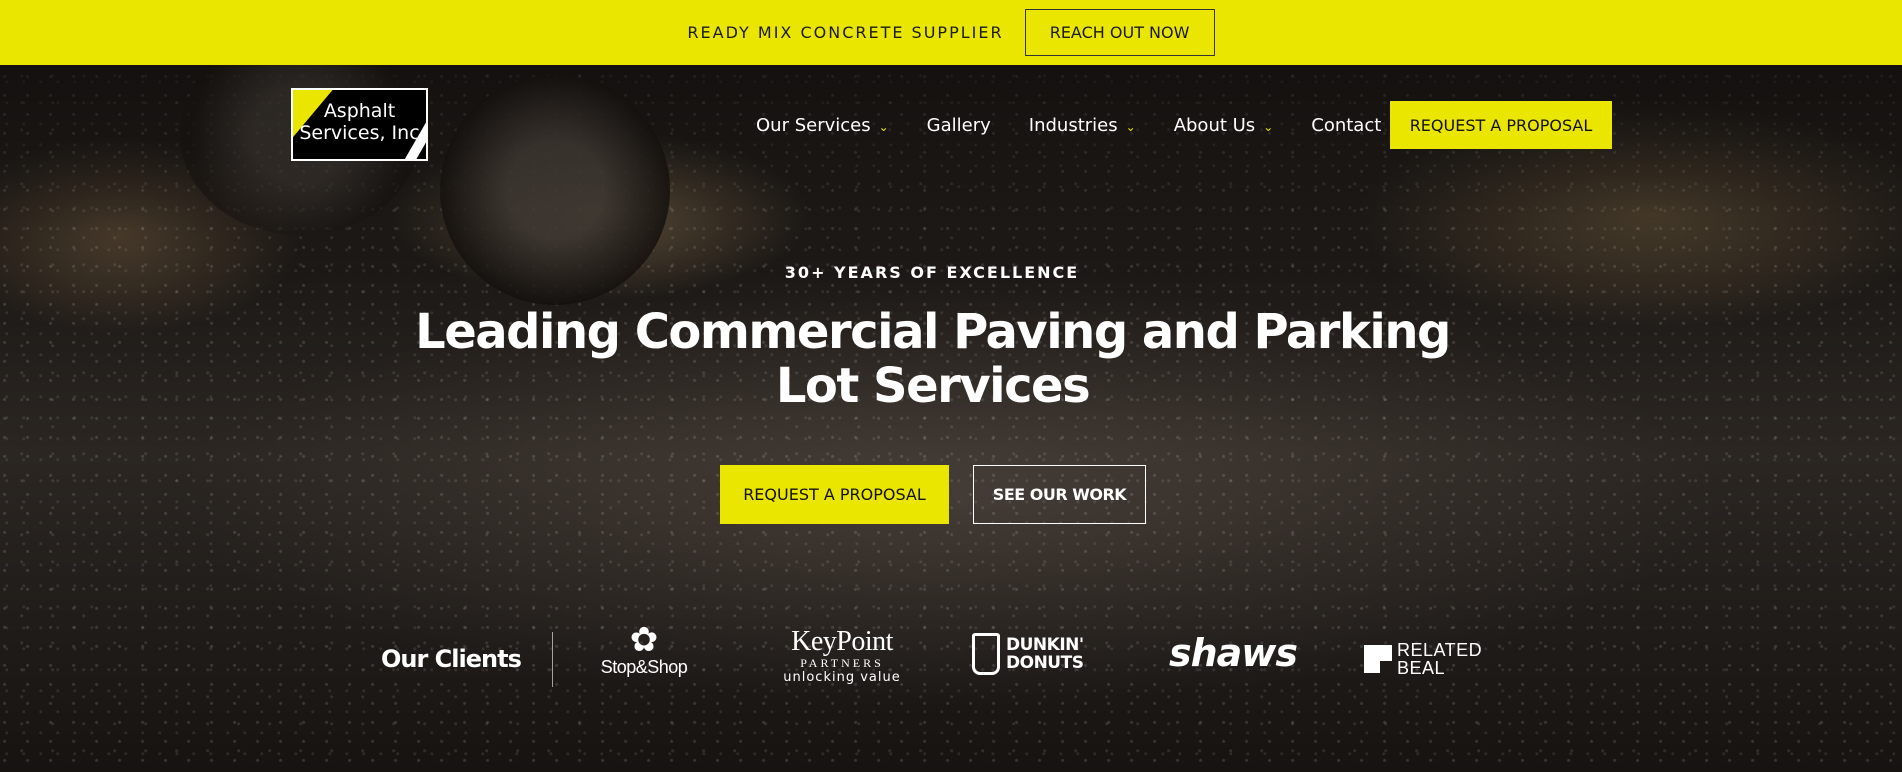 This screenshot has height=772, width=1902. I want to click on nav-item-our-services: Our Services ⌄, so click(822, 125).